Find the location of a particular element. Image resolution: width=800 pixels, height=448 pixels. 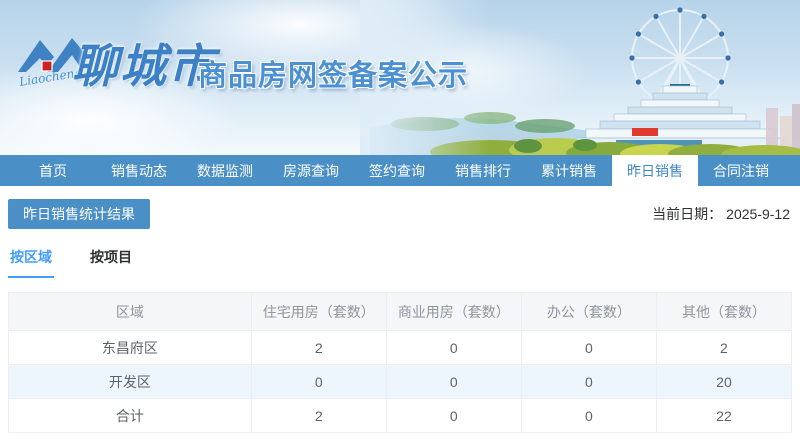

cell-other: 20 is located at coordinates (724, 381).